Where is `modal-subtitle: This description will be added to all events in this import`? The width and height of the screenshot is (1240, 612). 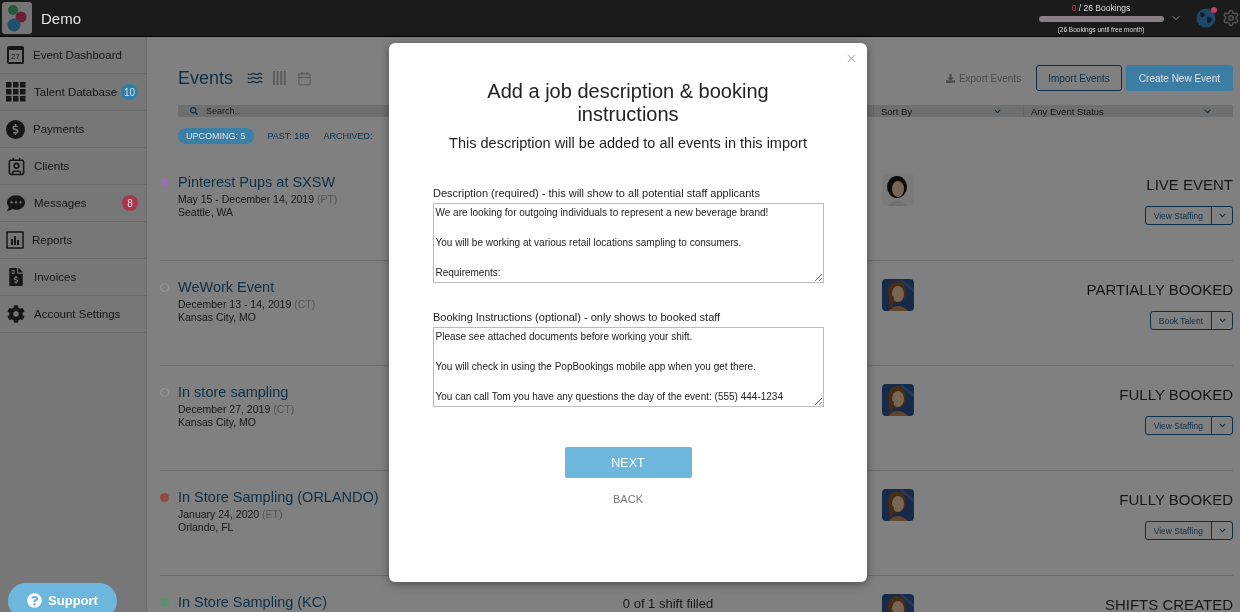
modal-subtitle: This description will be added to all events in this import is located at coordinates (628, 143).